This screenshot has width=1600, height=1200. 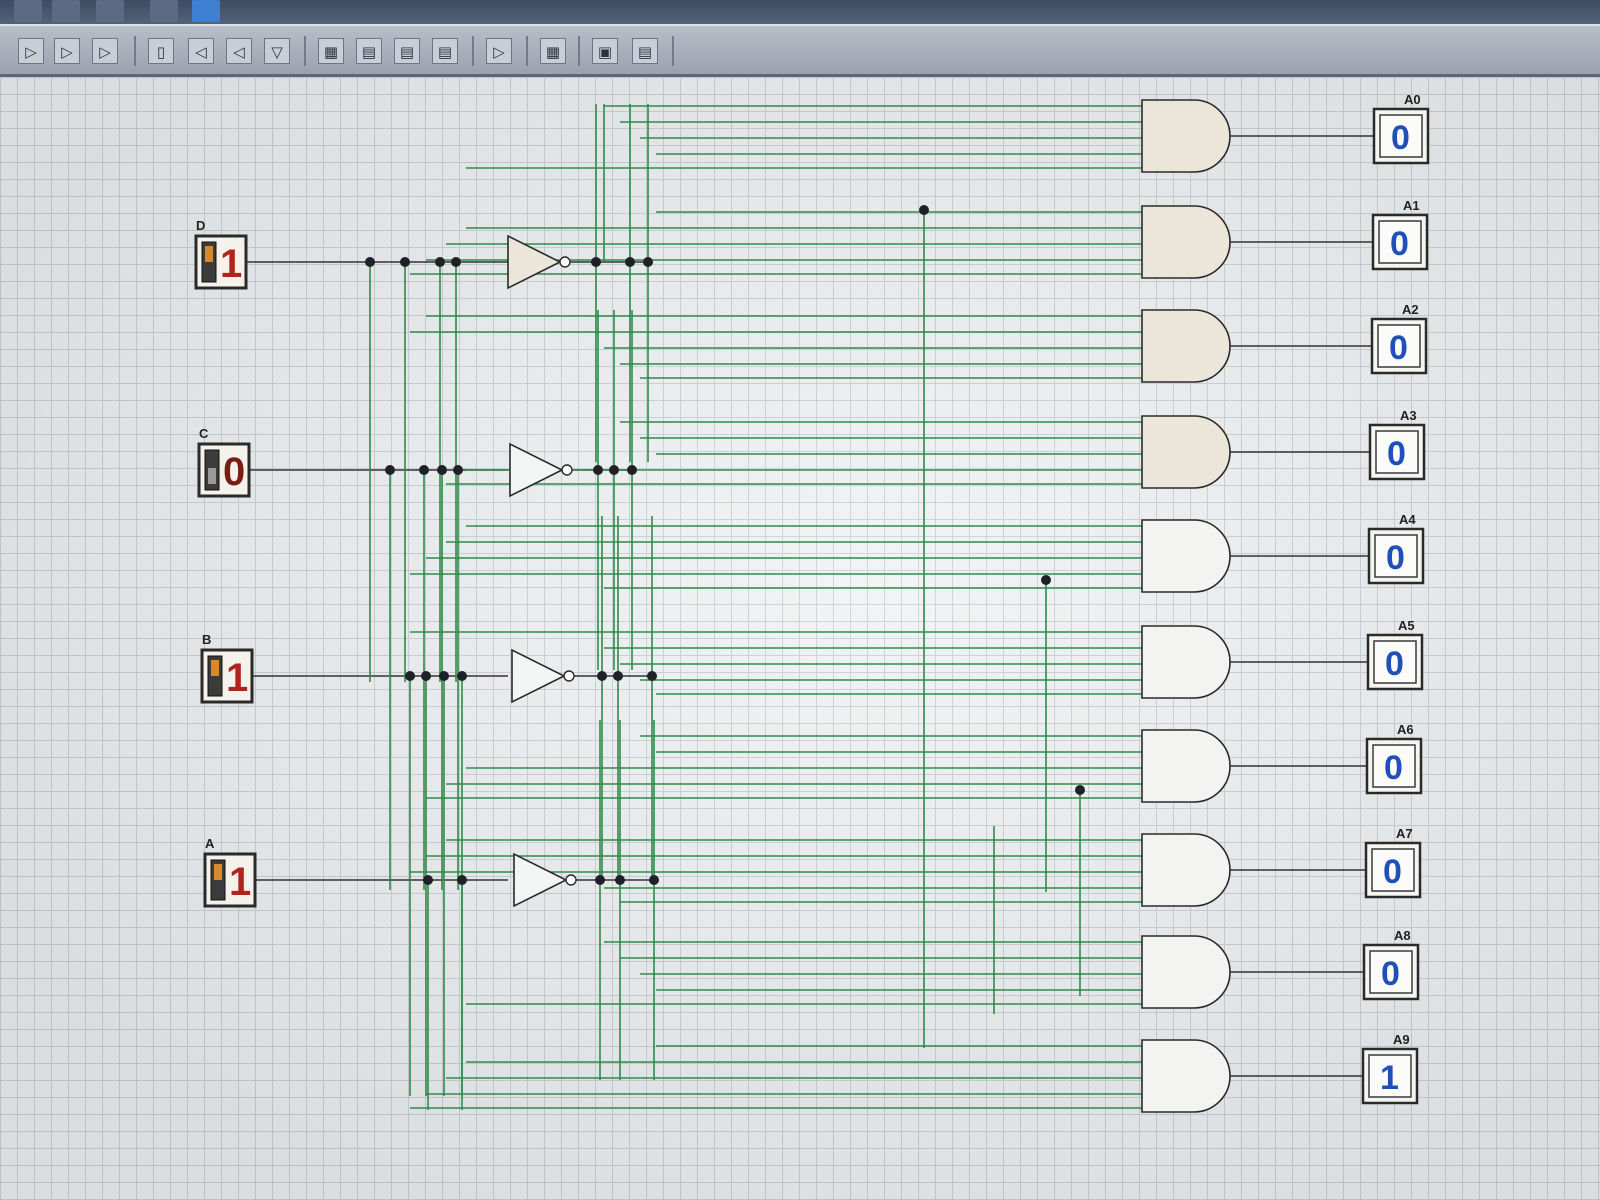 What do you see at coordinates (210, 843) in the screenshot?
I see `input-label: A` at bounding box center [210, 843].